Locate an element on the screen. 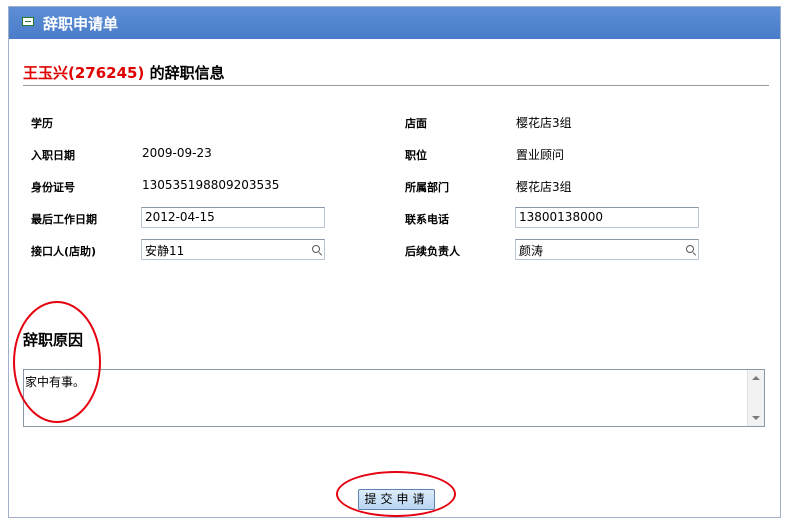  last-work-date-input-value: 2012-04-15 is located at coordinates (180, 217).